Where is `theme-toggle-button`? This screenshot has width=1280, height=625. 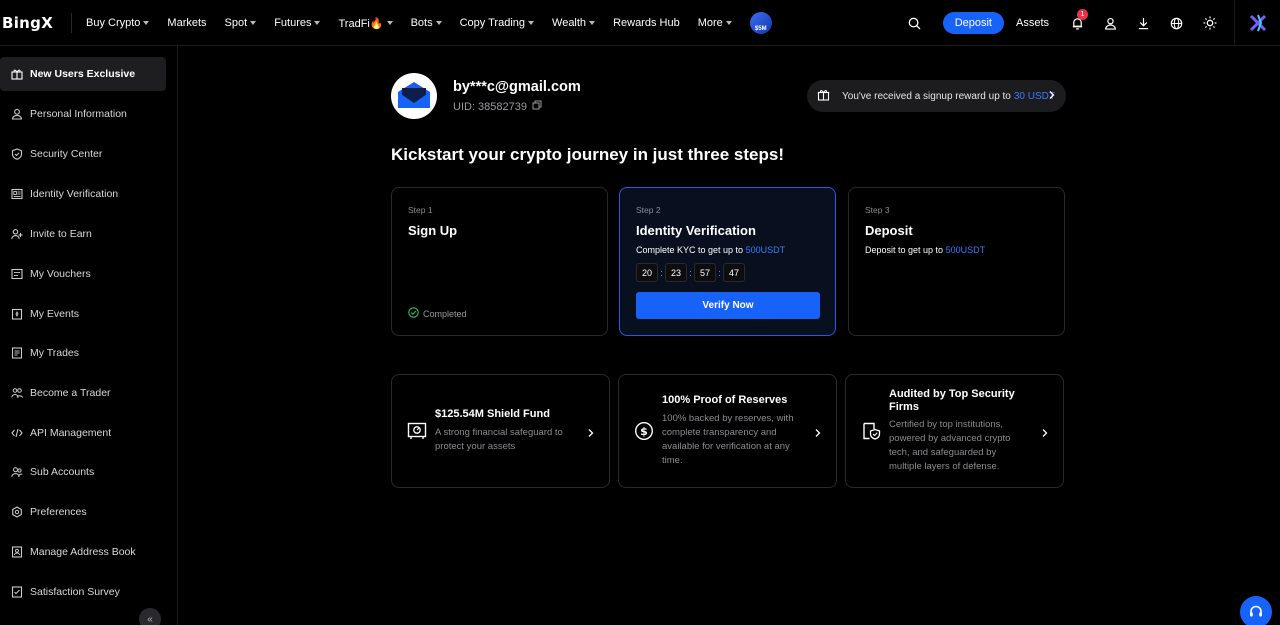
theme-toggle-button is located at coordinates (1209, 23).